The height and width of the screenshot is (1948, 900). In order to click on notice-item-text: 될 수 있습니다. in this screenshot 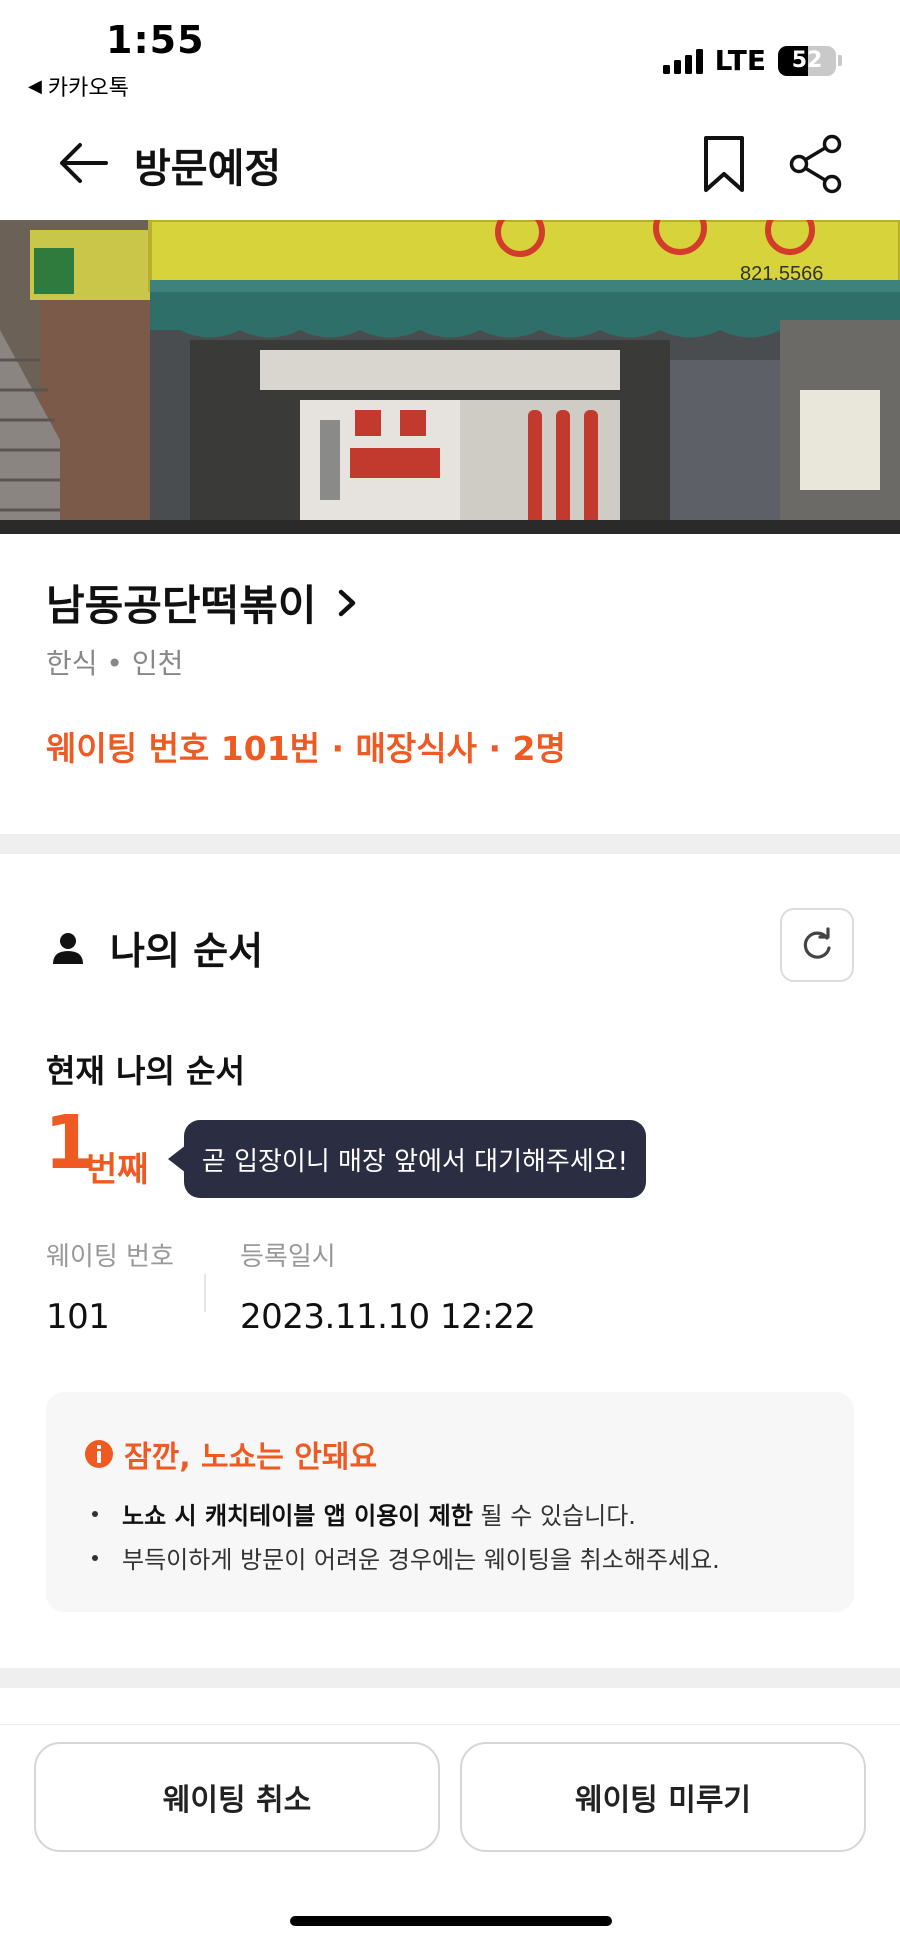, I will do `click(554, 1516)`.